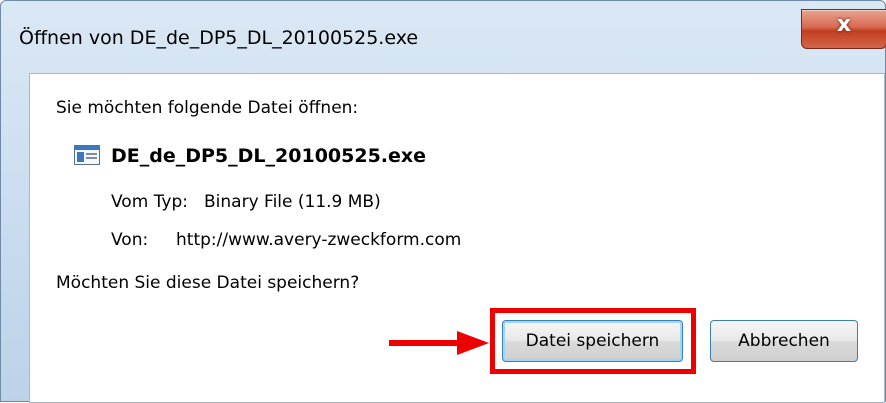  What do you see at coordinates (207, 108) in the screenshot?
I see `open-file-prompt: Sie möchten folgende Datei öffnen:` at bounding box center [207, 108].